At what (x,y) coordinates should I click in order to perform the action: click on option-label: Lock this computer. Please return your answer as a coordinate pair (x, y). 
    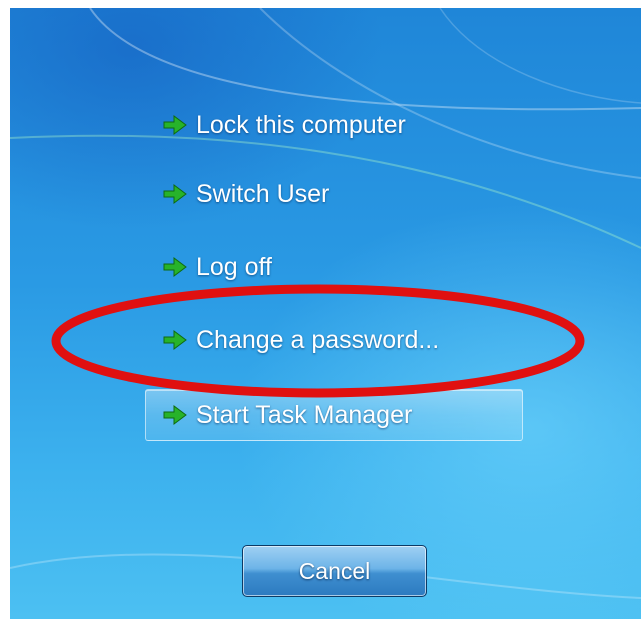
    Looking at the image, I should click on (301, 124).